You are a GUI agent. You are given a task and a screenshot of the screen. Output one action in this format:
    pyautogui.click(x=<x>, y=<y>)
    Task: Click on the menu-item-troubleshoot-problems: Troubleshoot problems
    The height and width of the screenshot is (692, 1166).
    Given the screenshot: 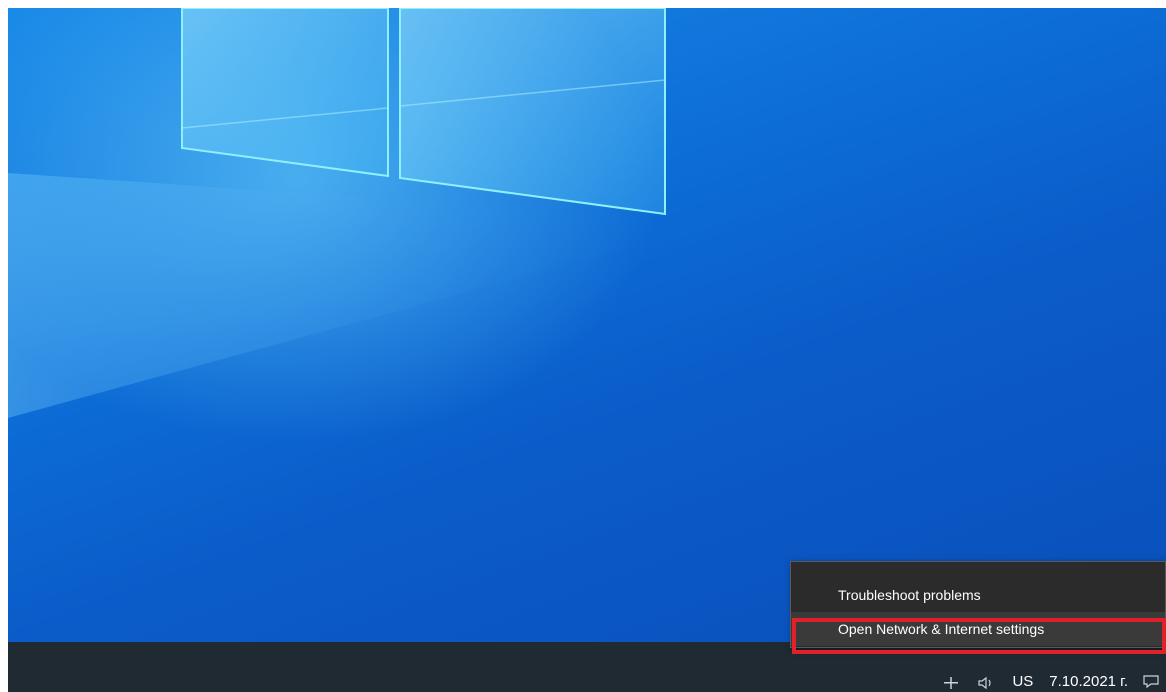 What is the action you would take?
    pyautogui.click(x=978, y=595)
    